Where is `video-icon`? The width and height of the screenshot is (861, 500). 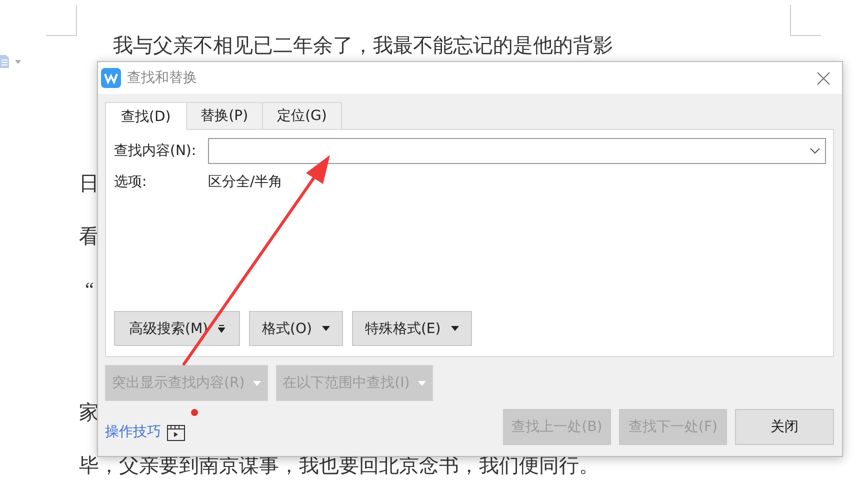 video-icon is located at coordinates (176, 433).